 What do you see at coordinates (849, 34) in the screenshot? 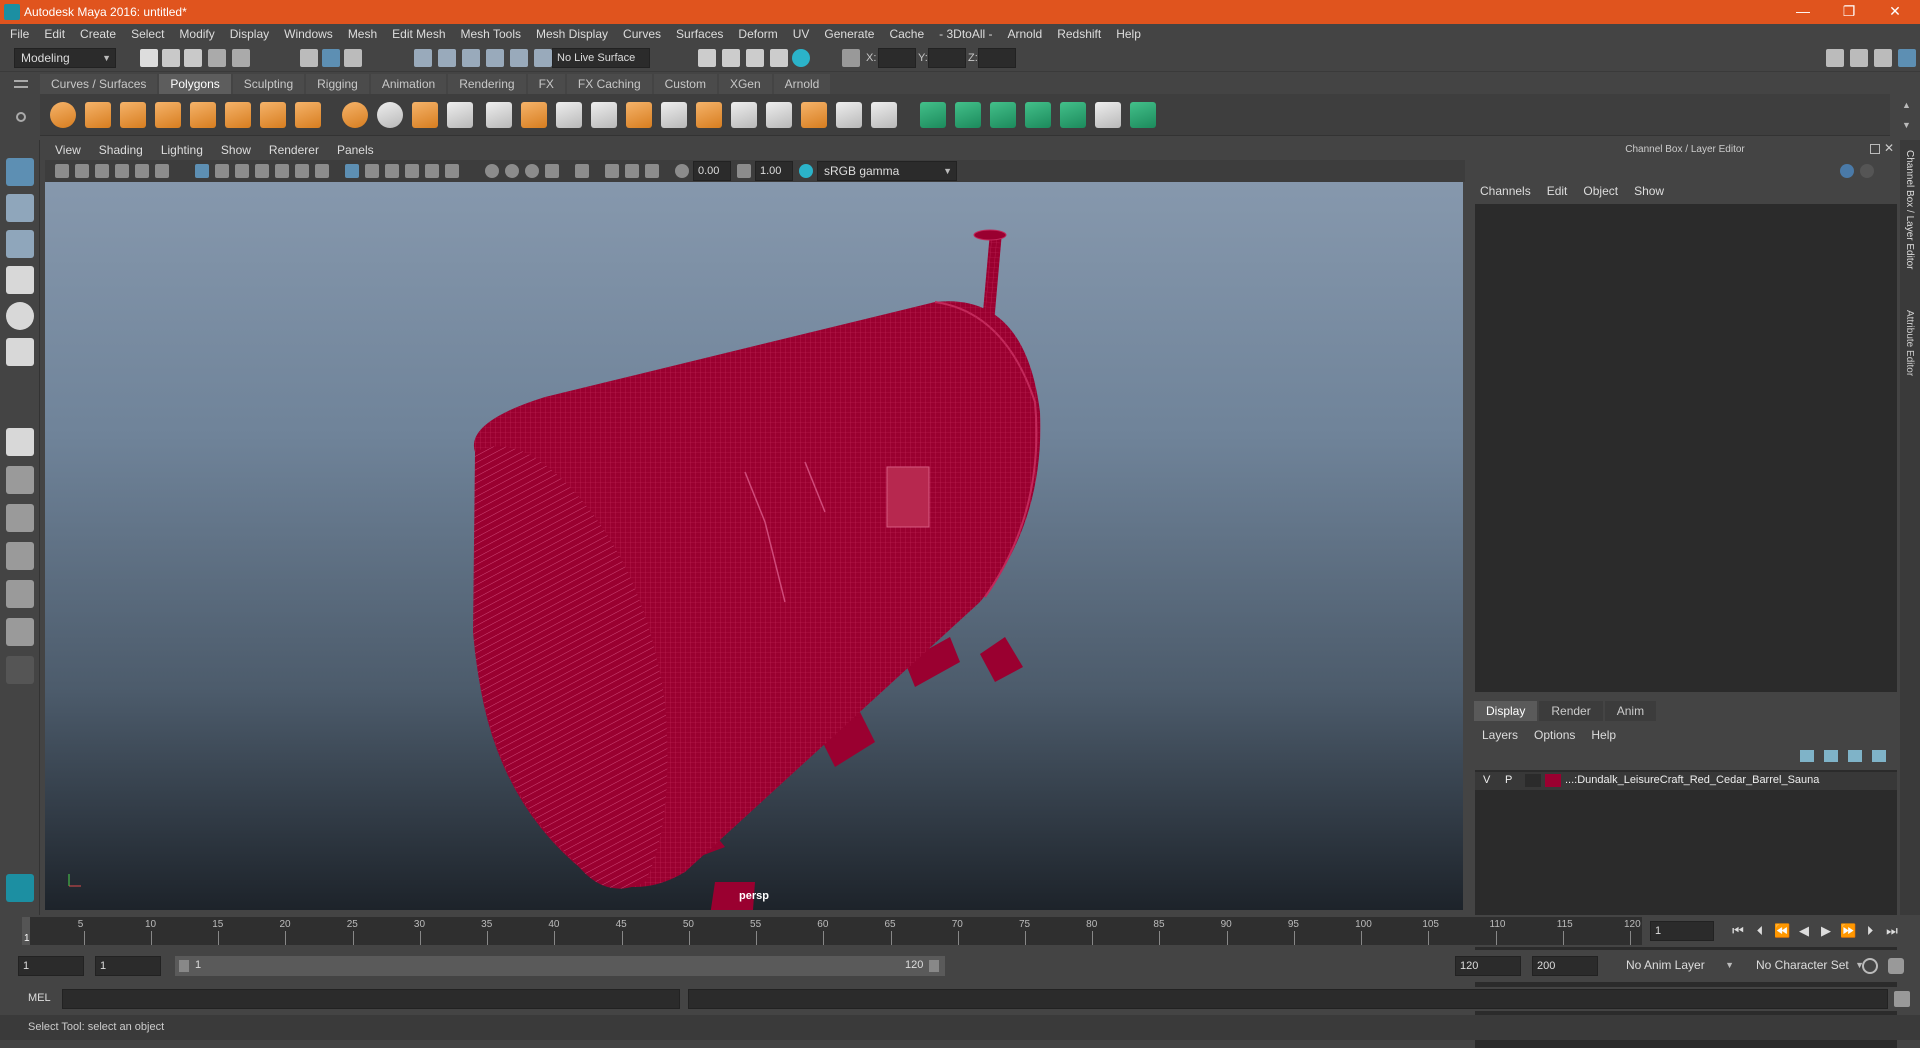
I see `menu-generate: Generate` at bounding box center [849, 34].